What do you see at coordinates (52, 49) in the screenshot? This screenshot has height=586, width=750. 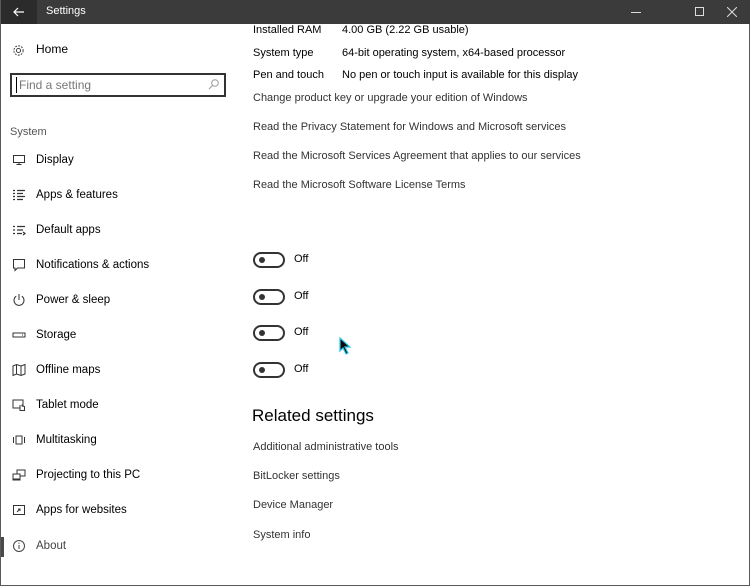 I see `home-label: Home` at bounding box center [52, 49].